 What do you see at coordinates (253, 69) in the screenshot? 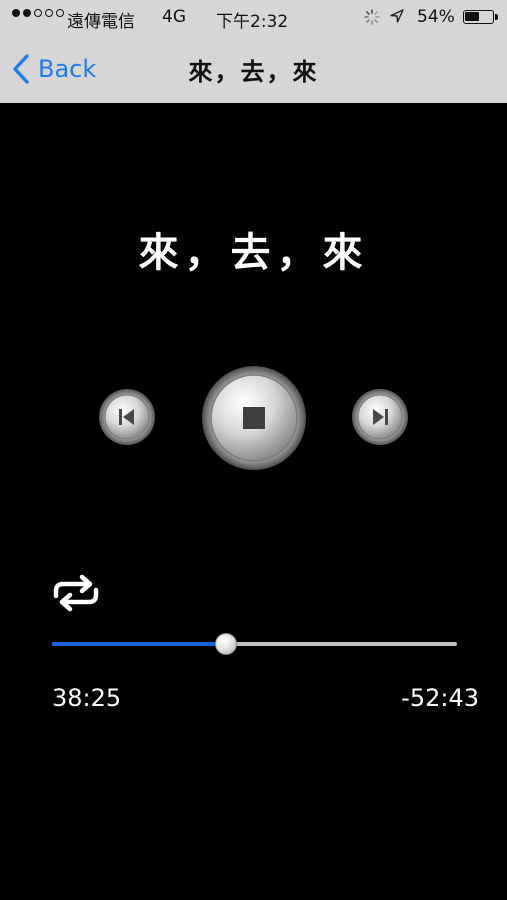
I see `navigation-bar: 來，去，來 Back` at bounding box center [253, 69].